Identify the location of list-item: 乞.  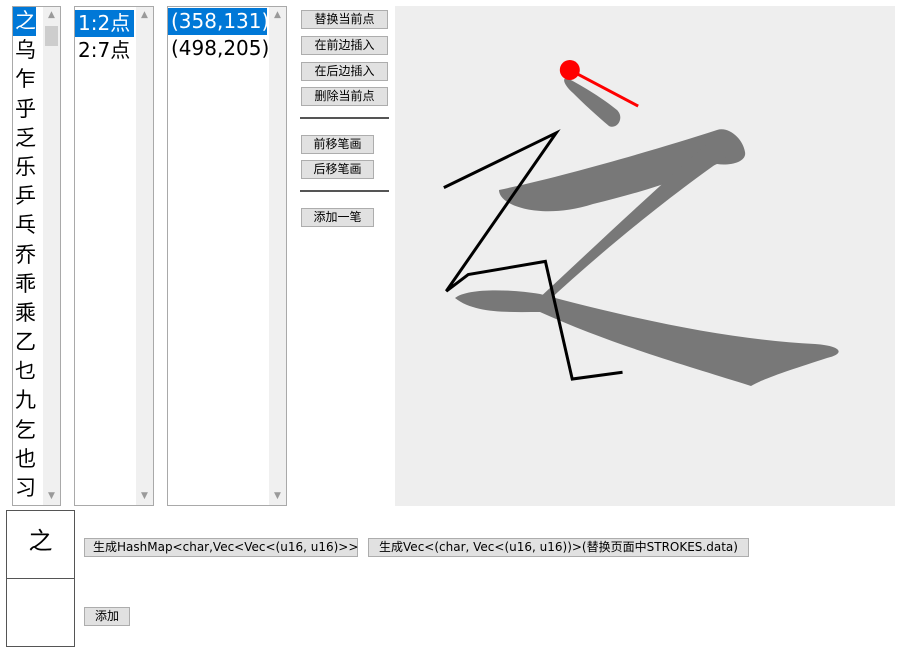
(24, 430).